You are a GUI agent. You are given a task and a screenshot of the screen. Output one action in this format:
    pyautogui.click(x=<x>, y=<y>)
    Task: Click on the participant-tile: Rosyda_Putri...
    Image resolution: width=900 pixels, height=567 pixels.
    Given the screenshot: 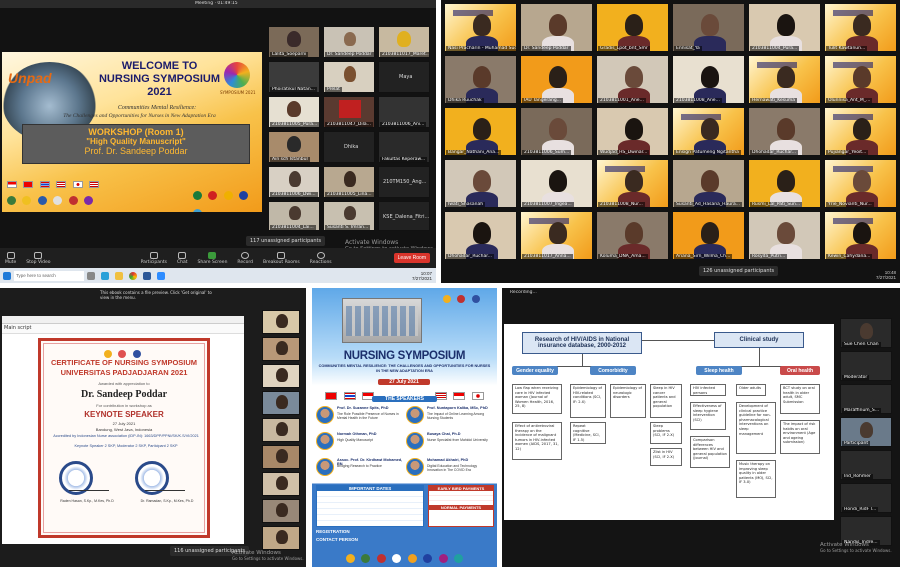 What is the action you would take?
    pyautogui.click(x=784, y=235)
    